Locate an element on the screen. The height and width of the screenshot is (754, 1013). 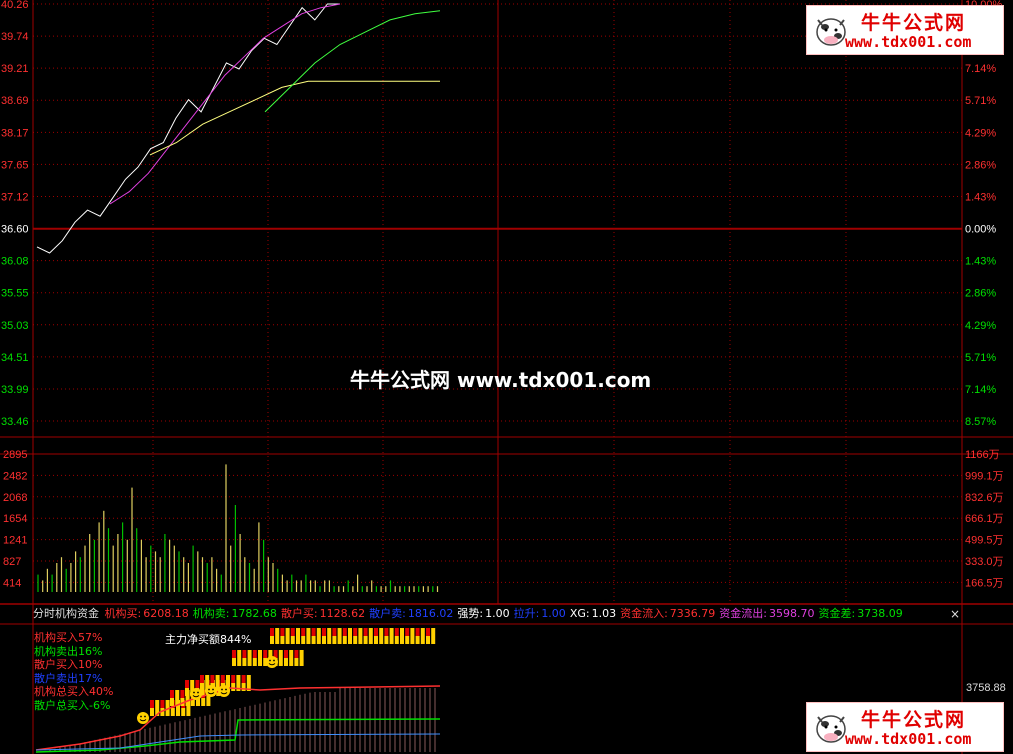
price-tick-right: 4.29% is located at coordinates (980, 133).